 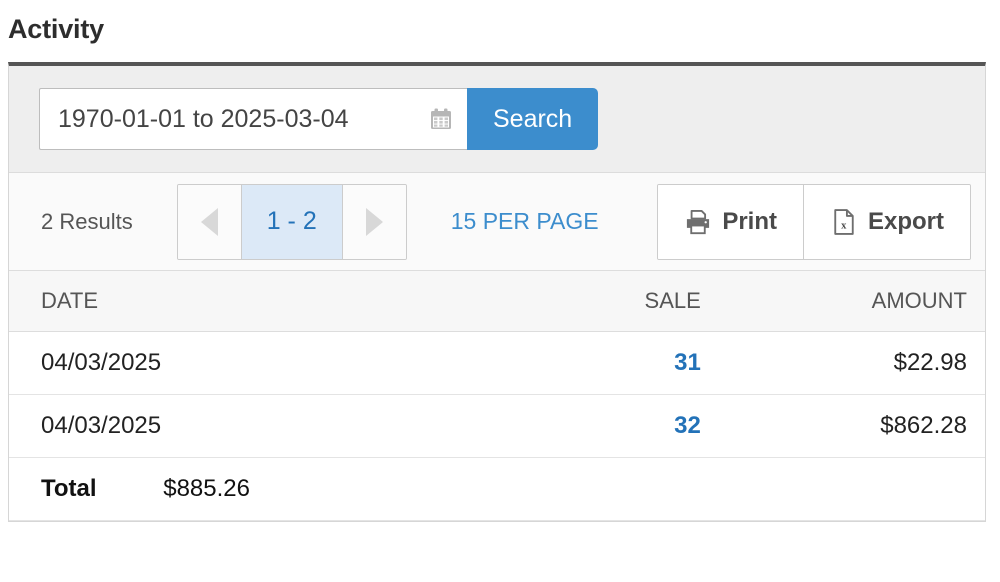 I want to click on table-head: DATE SALE AMOUNT, so click(x=497, y=301).